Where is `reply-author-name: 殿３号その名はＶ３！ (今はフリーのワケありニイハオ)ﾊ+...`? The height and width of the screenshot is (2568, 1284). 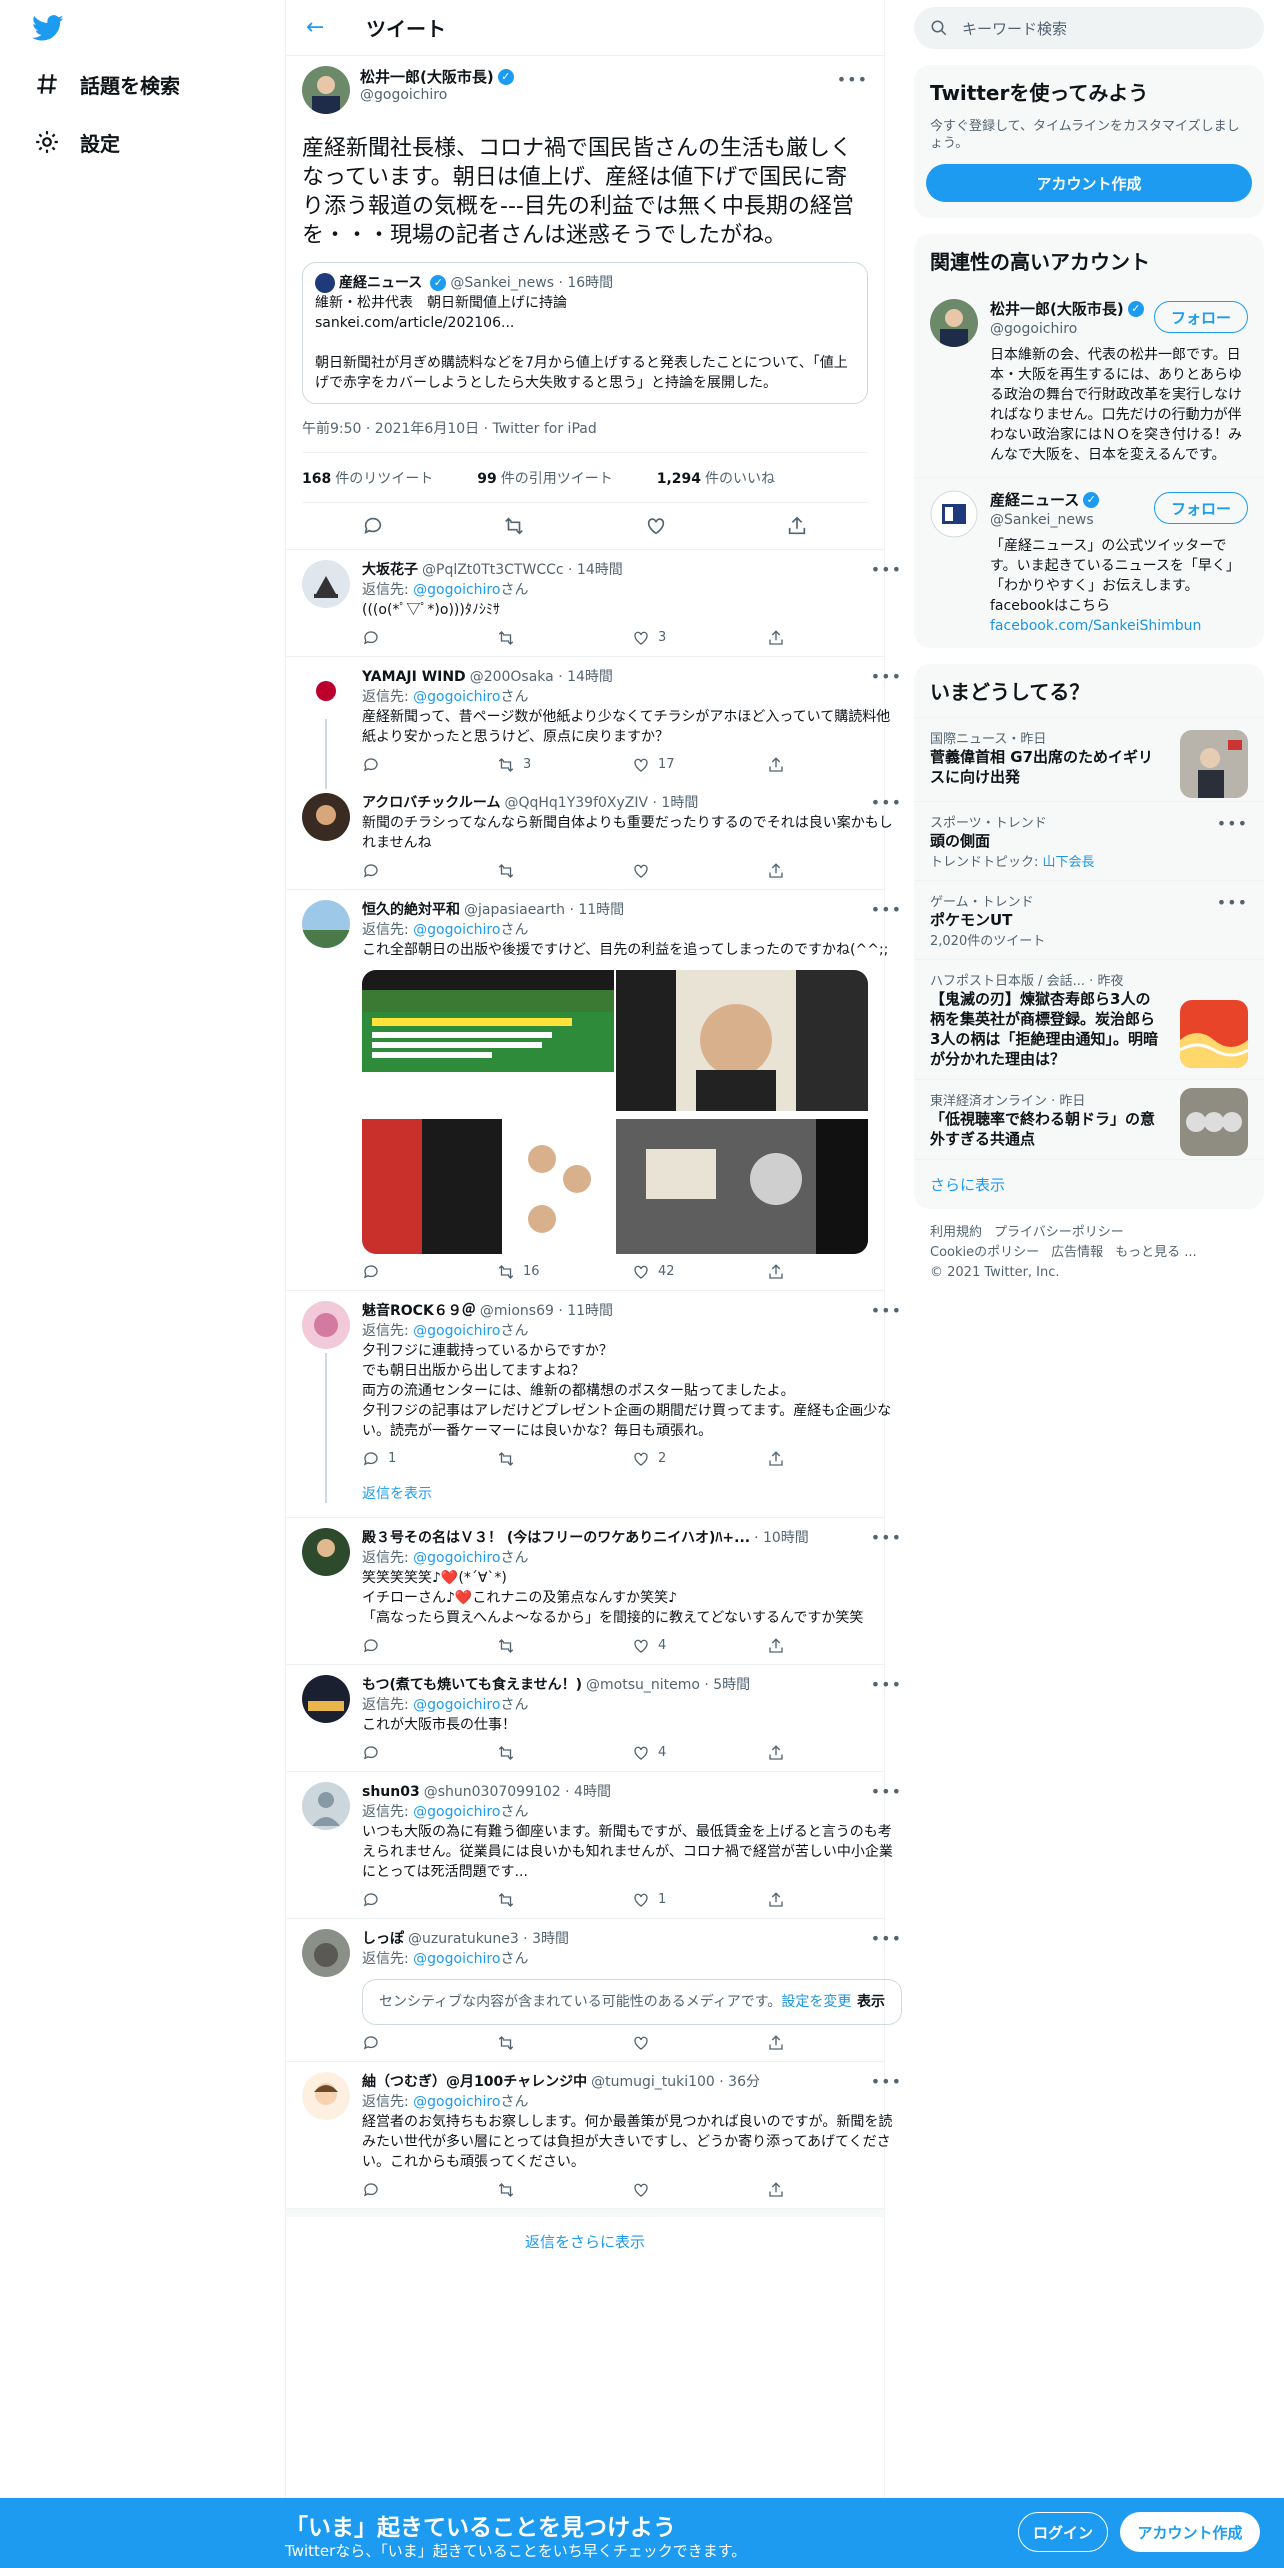
reply-author-name: 殿３号その名はＶ３！ (今はフリーのワケありニイハオ)ﾊ+... is located at coordinates (556, 1538).